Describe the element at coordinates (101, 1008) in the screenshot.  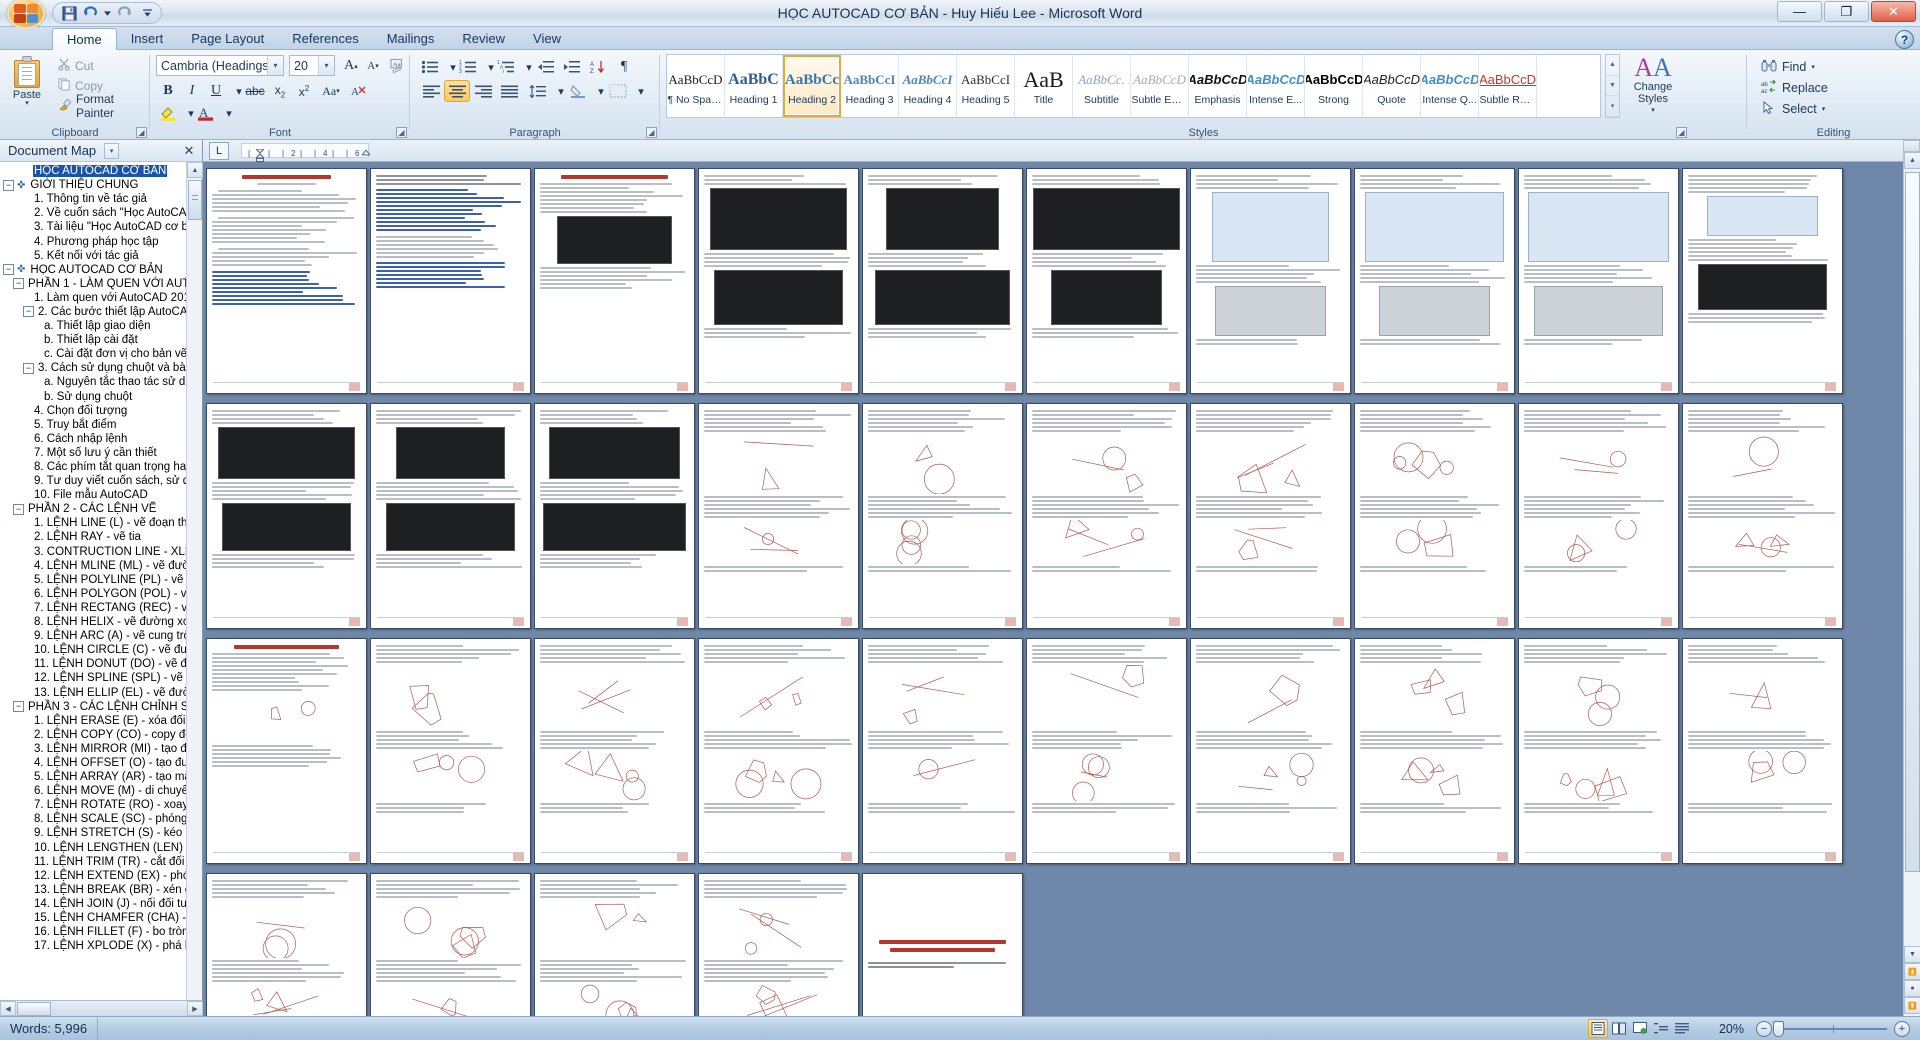
I see `document-map-hscrollbar: ◀ ▶` at that location.